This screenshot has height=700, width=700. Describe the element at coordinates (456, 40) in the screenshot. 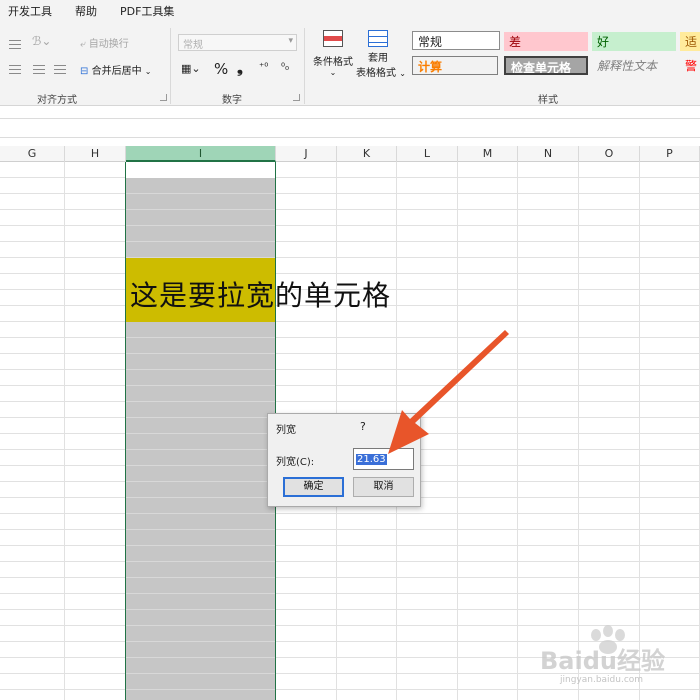

I see `style-normal: 常规` at that location.